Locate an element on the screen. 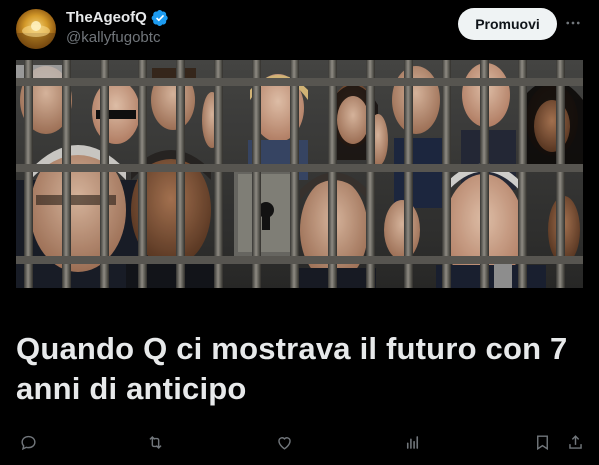  bookmark-icon is located at coordinates (542, 442).